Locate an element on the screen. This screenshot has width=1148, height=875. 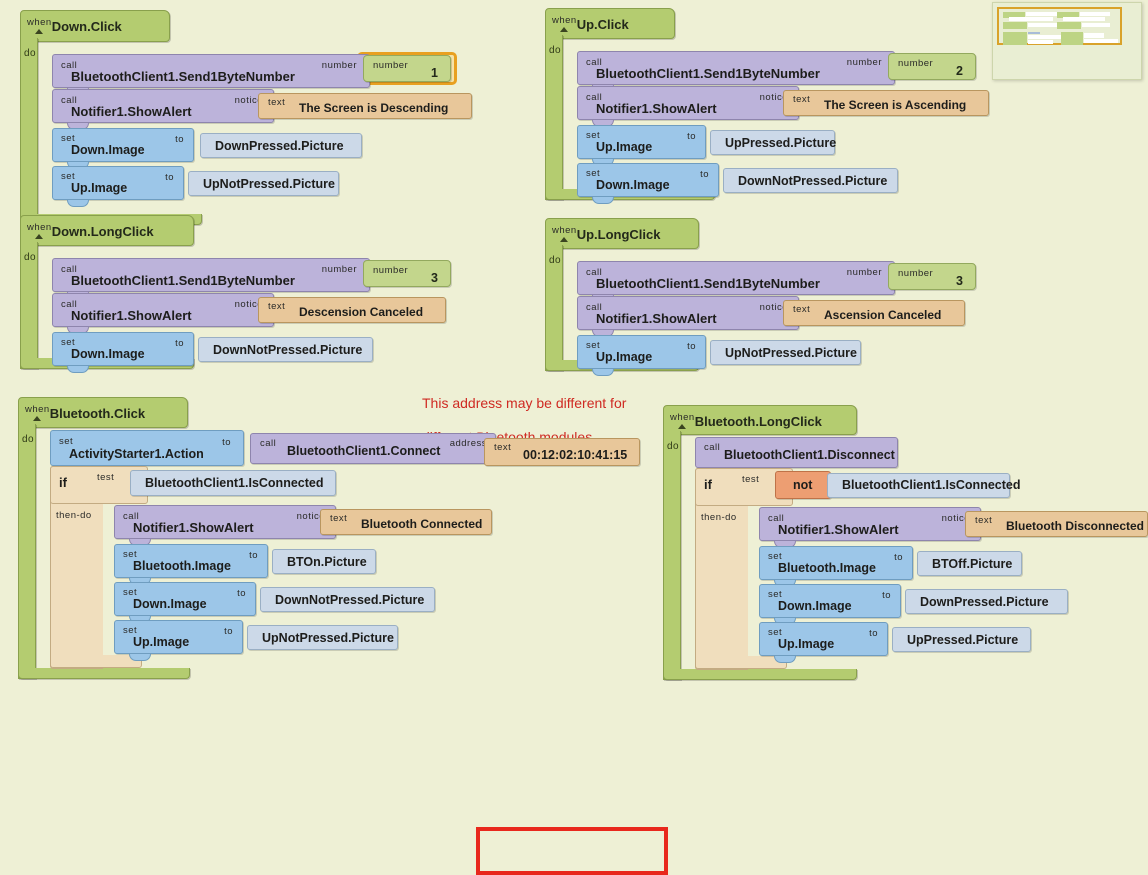
event-title: Bluetooth.LongClick is located at coordinates (758, 421).